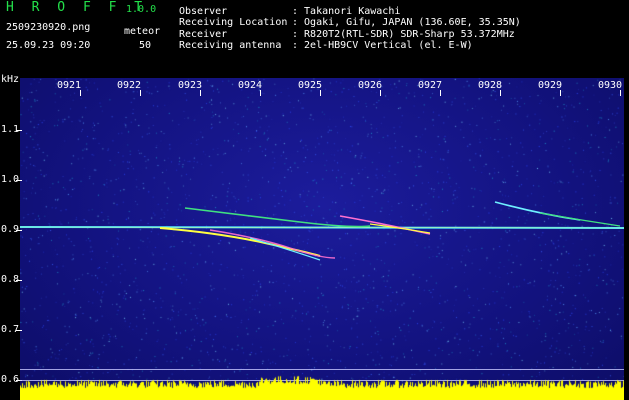 This screenshot has width=629, height=400. What do you see at coordinates (48, 45) in the screenshot?
I see `datetime: 25.09.23 09:20` at bounding box center [48, 45].